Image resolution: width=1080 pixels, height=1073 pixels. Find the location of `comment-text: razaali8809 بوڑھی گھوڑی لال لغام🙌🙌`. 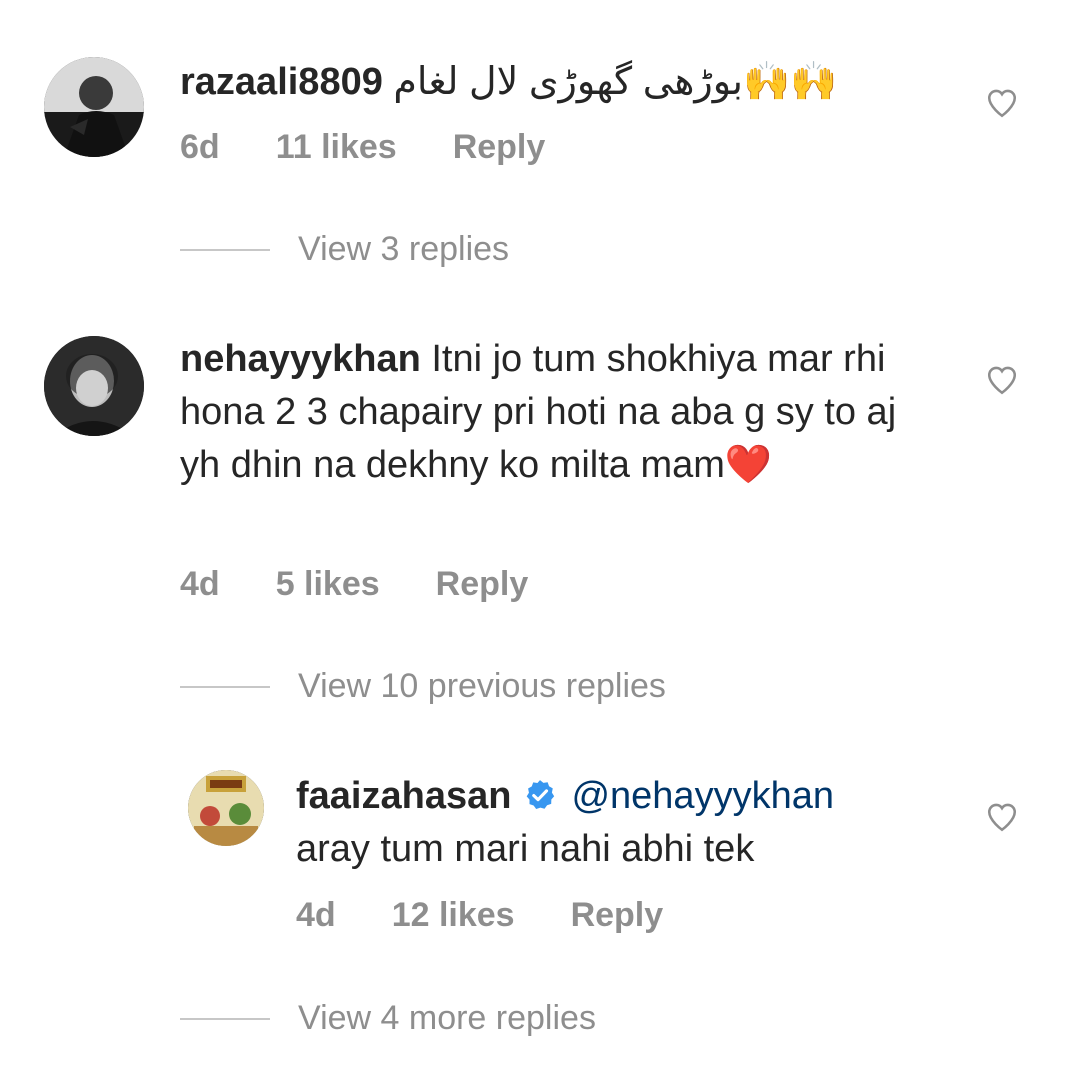

comment-text: razaali8809 بوڑھی گھوڑی لال لغام🙌🙌 is located at coordinates (560, 82).